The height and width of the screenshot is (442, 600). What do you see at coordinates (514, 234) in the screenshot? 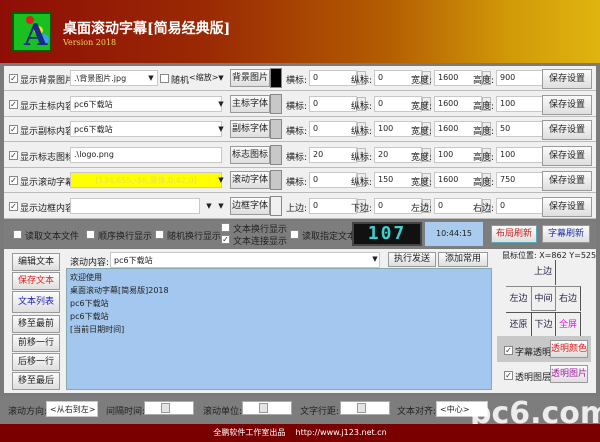
I see `layout-refresh-button: 布局刷新` at bounding box center [514, 234].